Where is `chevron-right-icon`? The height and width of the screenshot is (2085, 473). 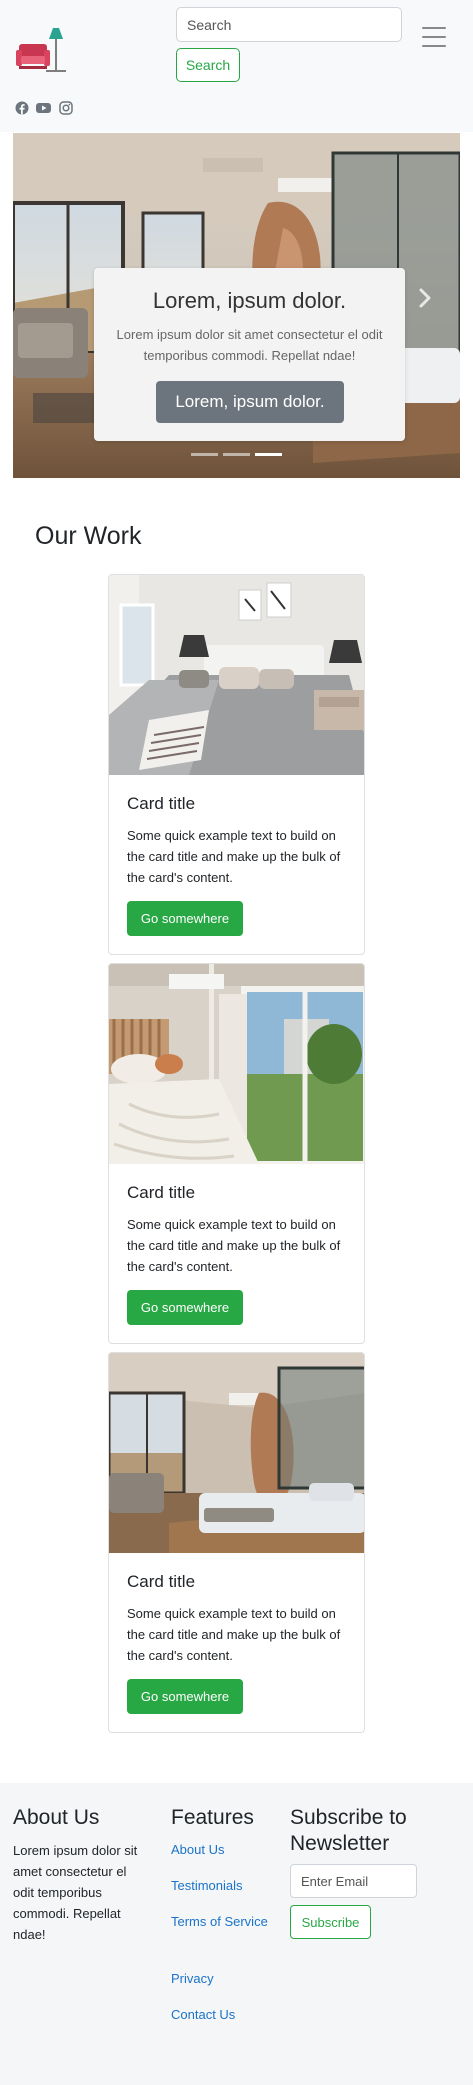
chevron-right-icon is located at coordinates (425, 298).